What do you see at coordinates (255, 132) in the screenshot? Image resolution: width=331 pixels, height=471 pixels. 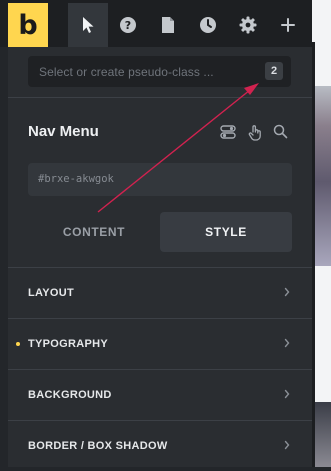 I see `interactions-hand-icon` at bounding box center [255, 132].